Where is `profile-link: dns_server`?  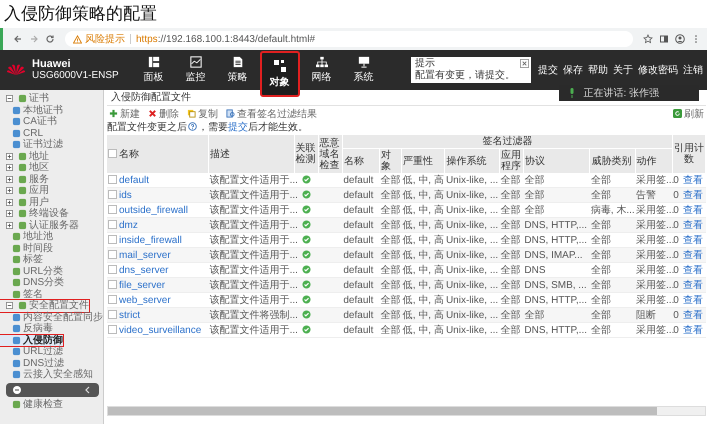
profile-link: dns_server is located at coordinates (143, 270).